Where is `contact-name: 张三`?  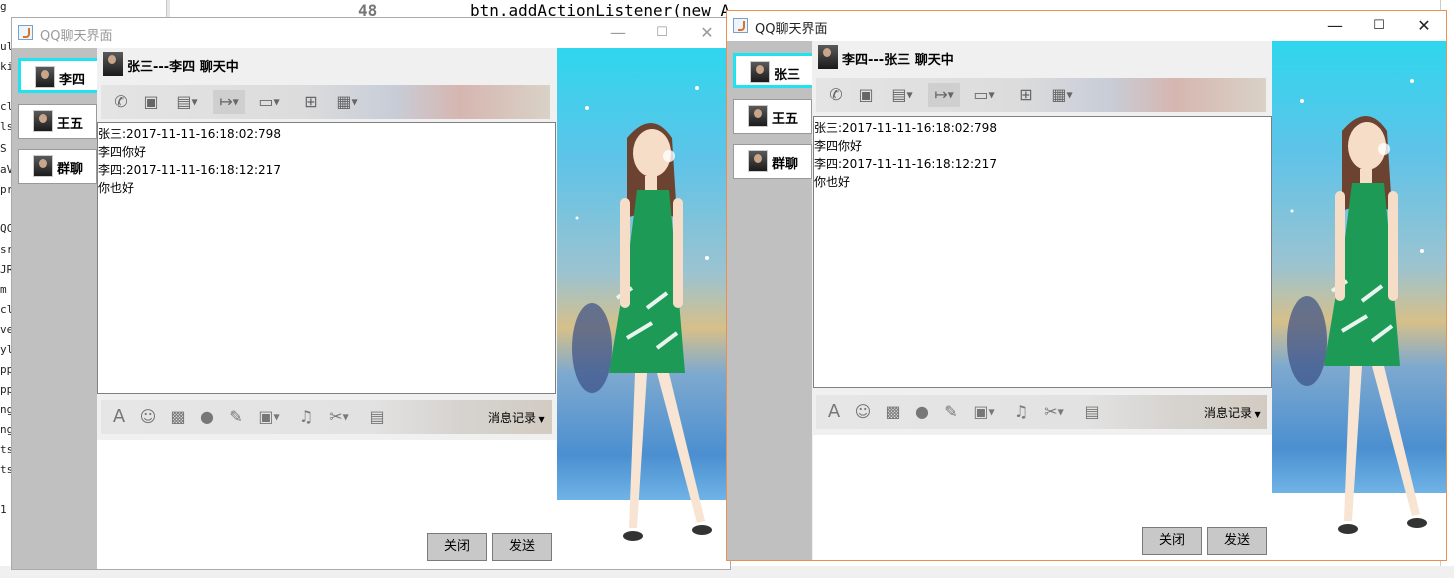
contact-name: 张三 is located at coordinates (787, 75).